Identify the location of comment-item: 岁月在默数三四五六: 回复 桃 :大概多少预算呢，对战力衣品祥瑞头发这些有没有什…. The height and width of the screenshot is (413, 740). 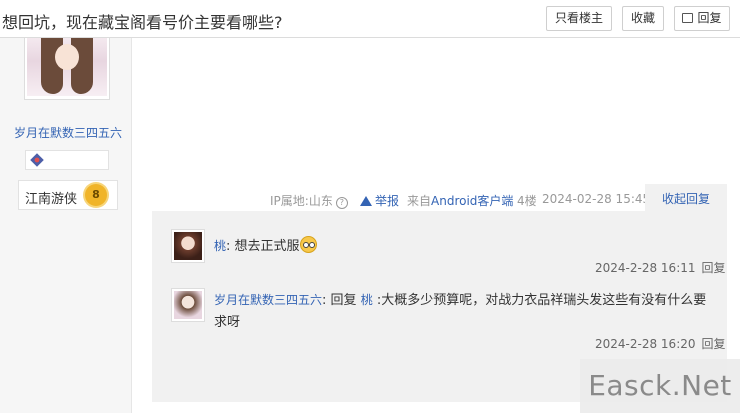
(460, 311).